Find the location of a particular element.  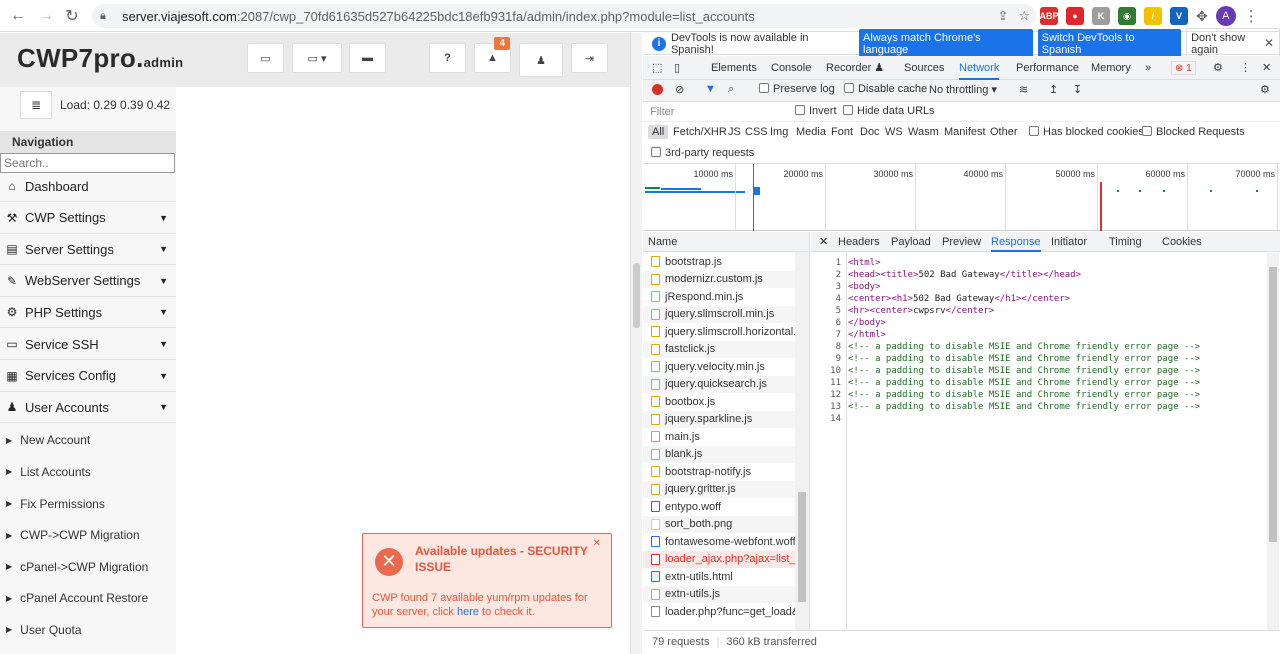

extensions-puzzle-icon: ✥ is located at coordinates (1202, 16).